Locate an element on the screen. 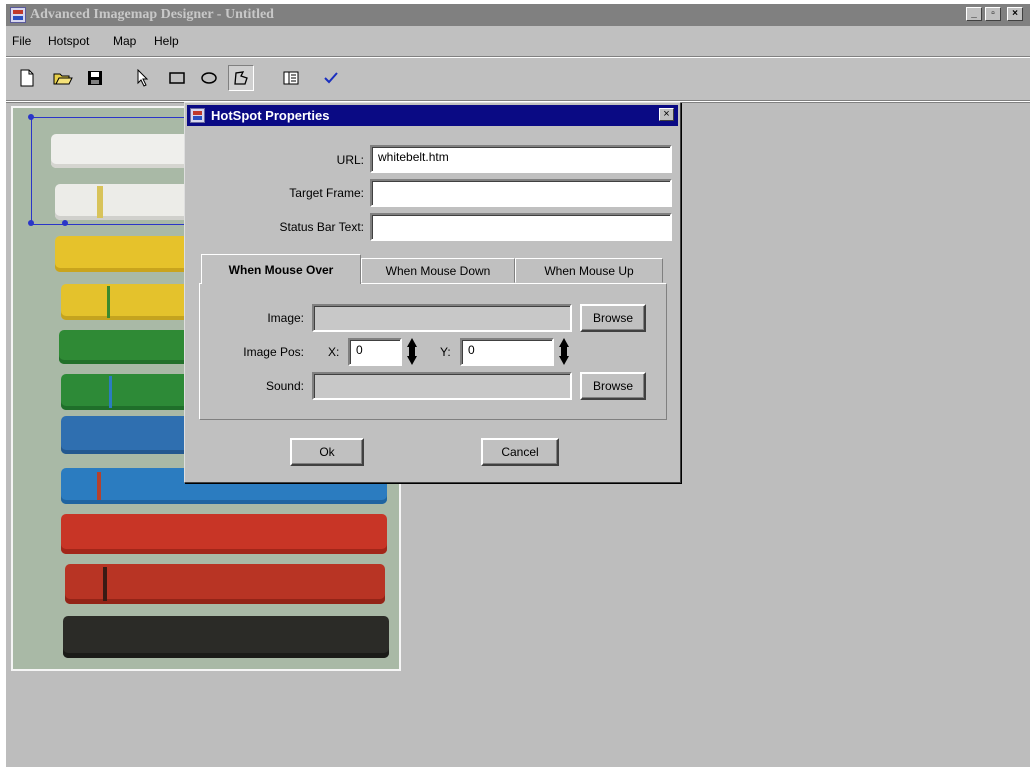  menu-map: Map is located at coordinates (124, 41).